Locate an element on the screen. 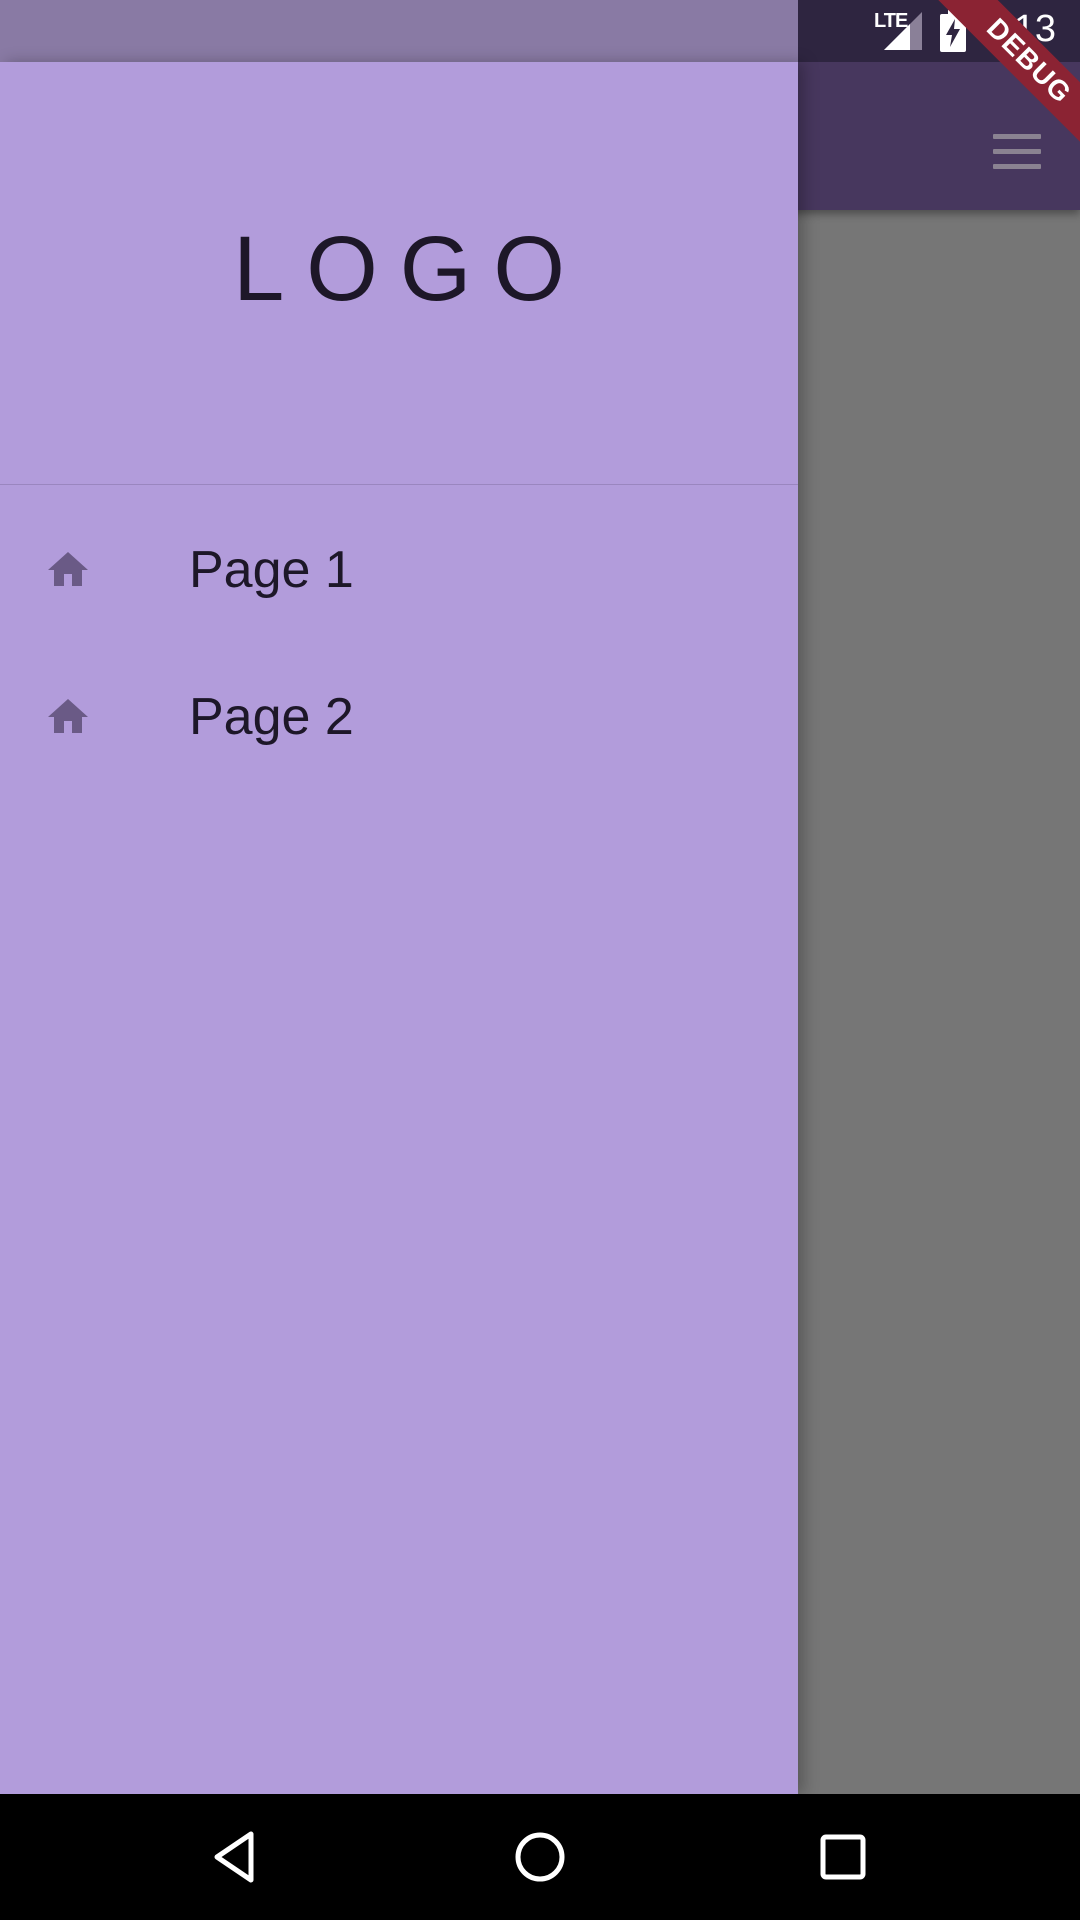 This screenshot has width=1080, height=1920. menu-button is located at coordinates (1017, 151).